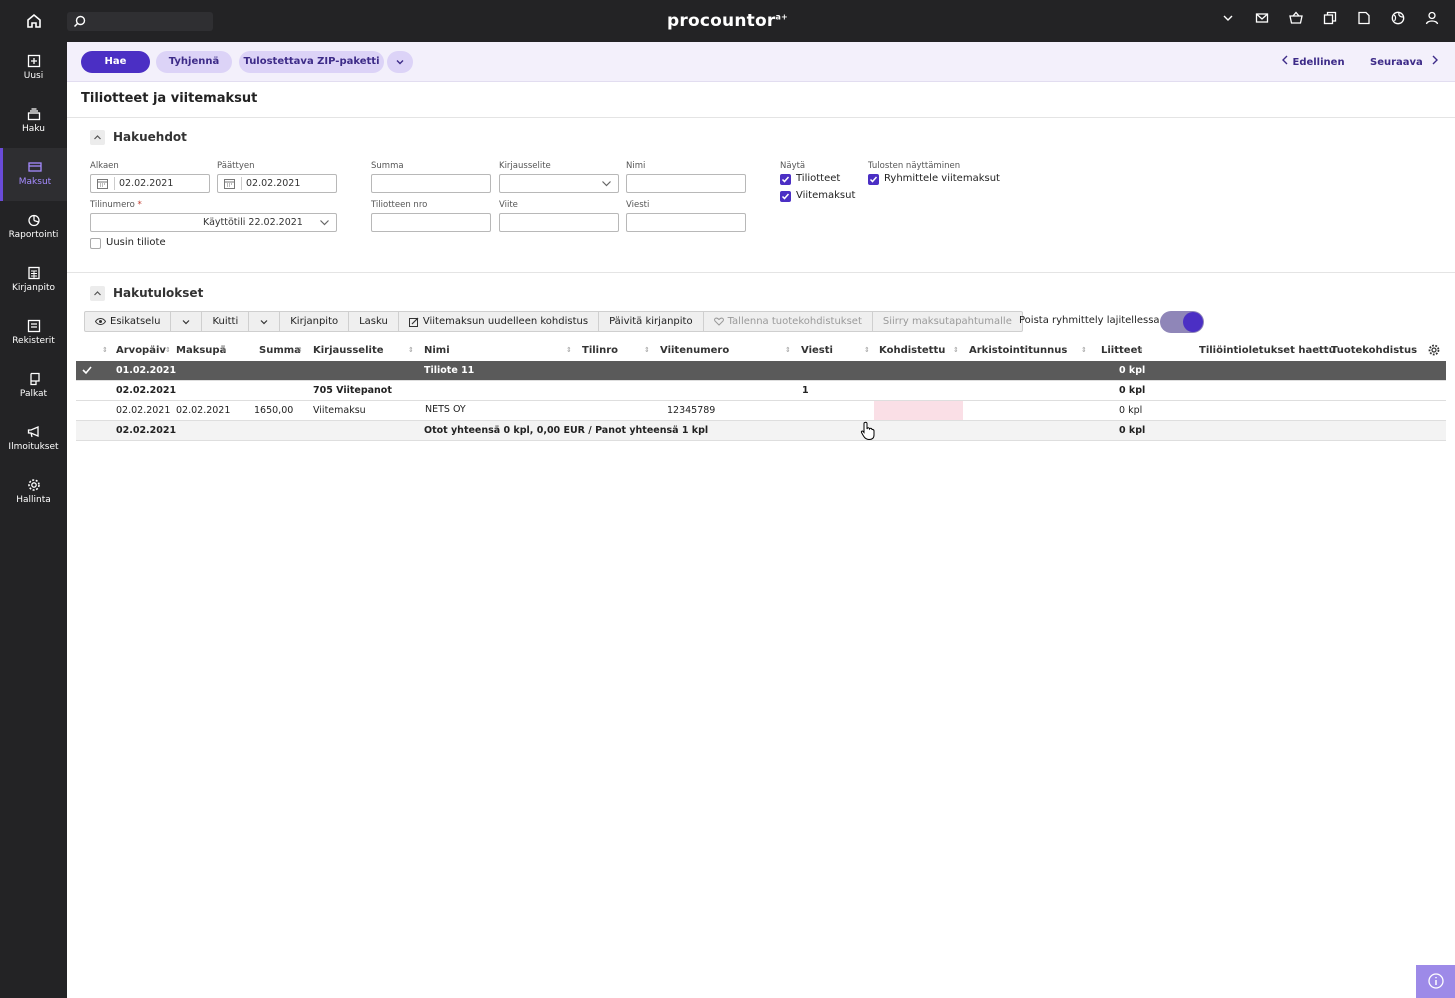  What do you see at coordinates (1262, 21) in the screenshot?
I see `mail-icon` at bounding box center [1262, 21].